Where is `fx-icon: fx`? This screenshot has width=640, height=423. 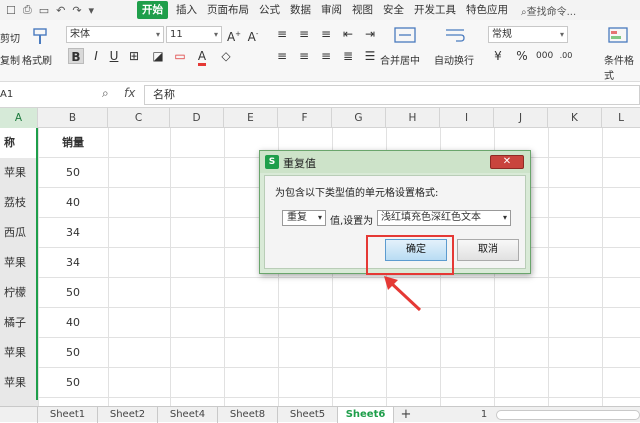
fx-icon: fx is located at coordinates (129, 93).